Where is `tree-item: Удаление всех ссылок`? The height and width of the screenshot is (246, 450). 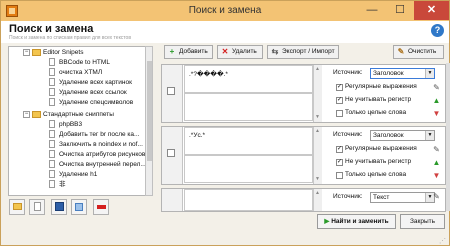 tree-item: Удаление всех ссылок is located at coordinates (100, 92).